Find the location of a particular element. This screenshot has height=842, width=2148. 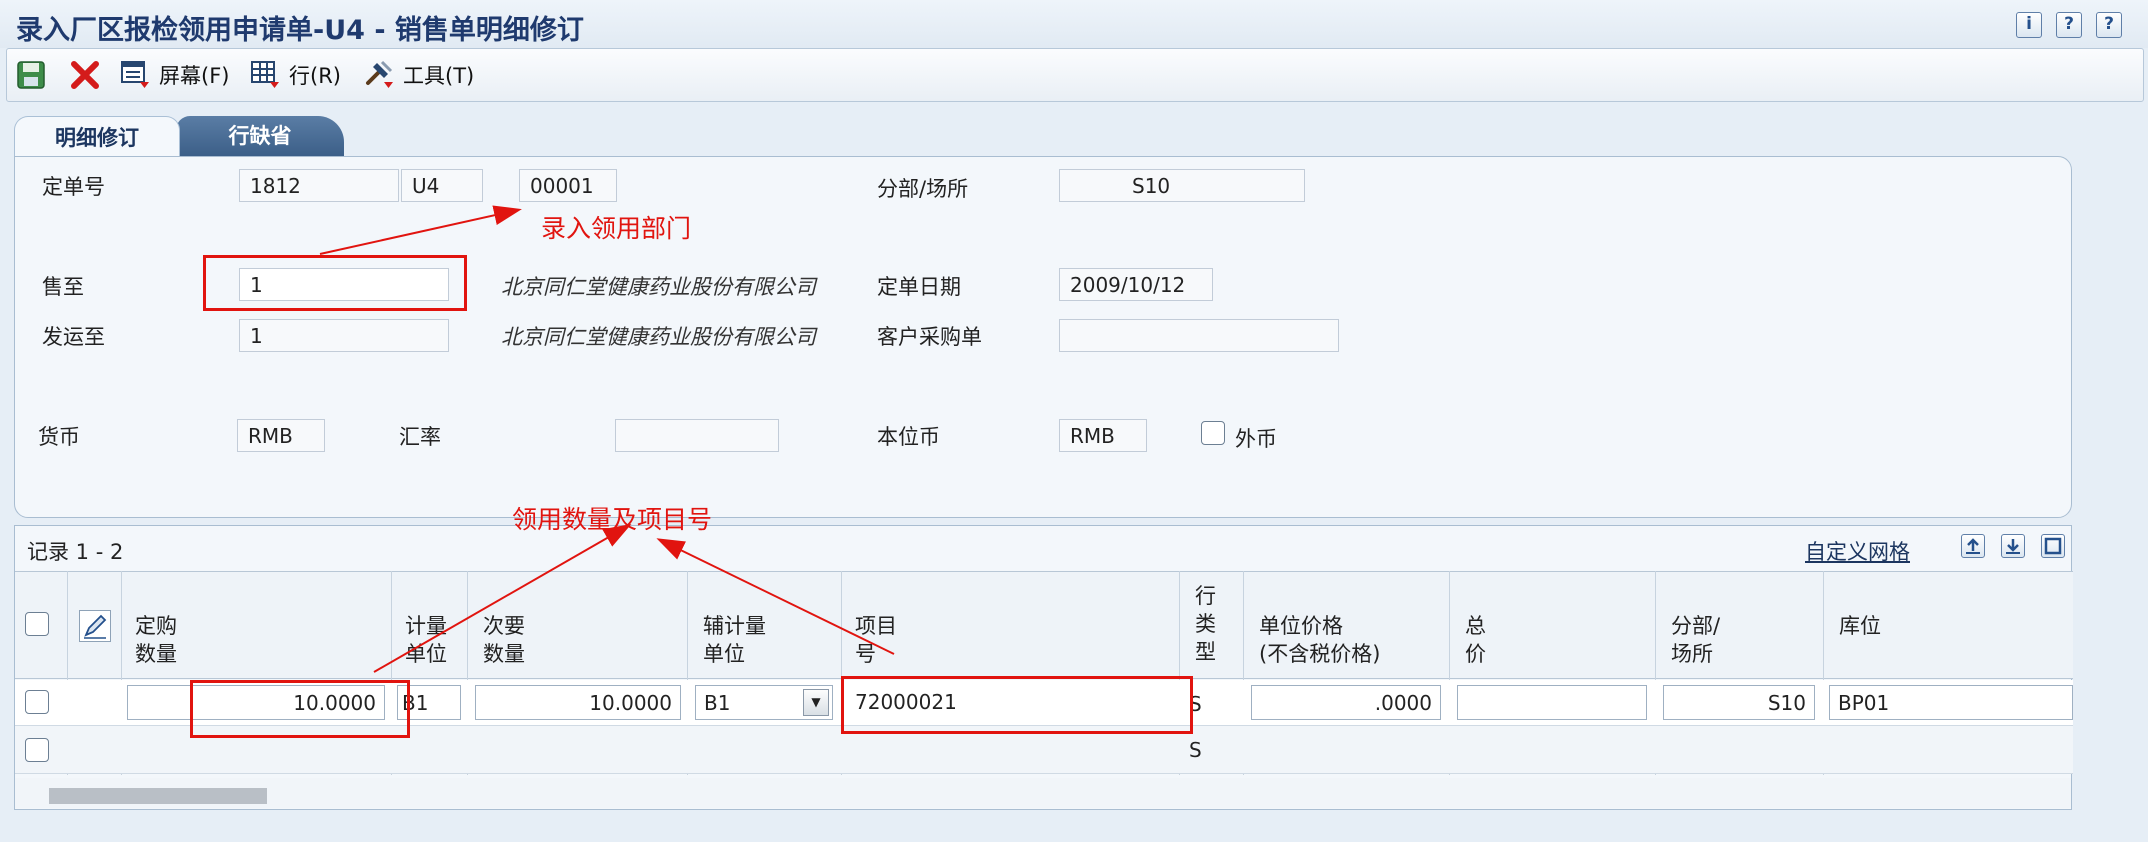

maximize-grid-icon is located at coordinates (2053, 546).